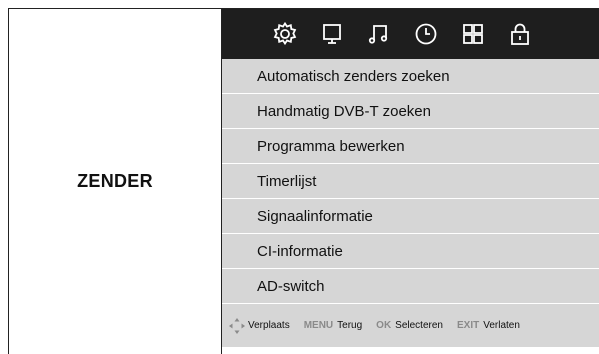  I want to click on menu-item-manual-dvbt: Handmatig DVB-T zoeken, so click(410, 111).